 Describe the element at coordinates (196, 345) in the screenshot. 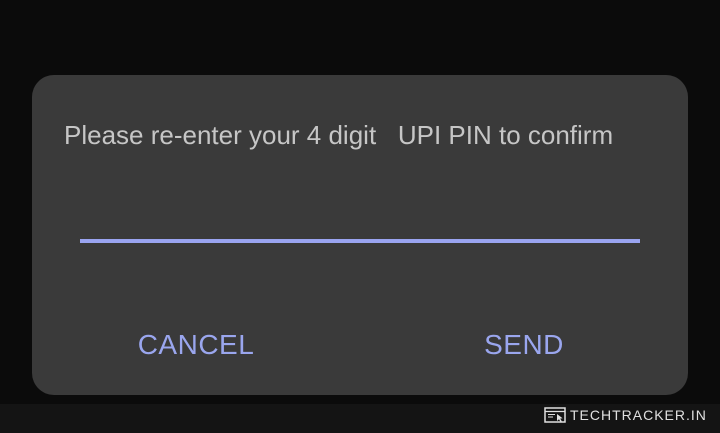

I see `cancel-button: CANCEL` at that location.